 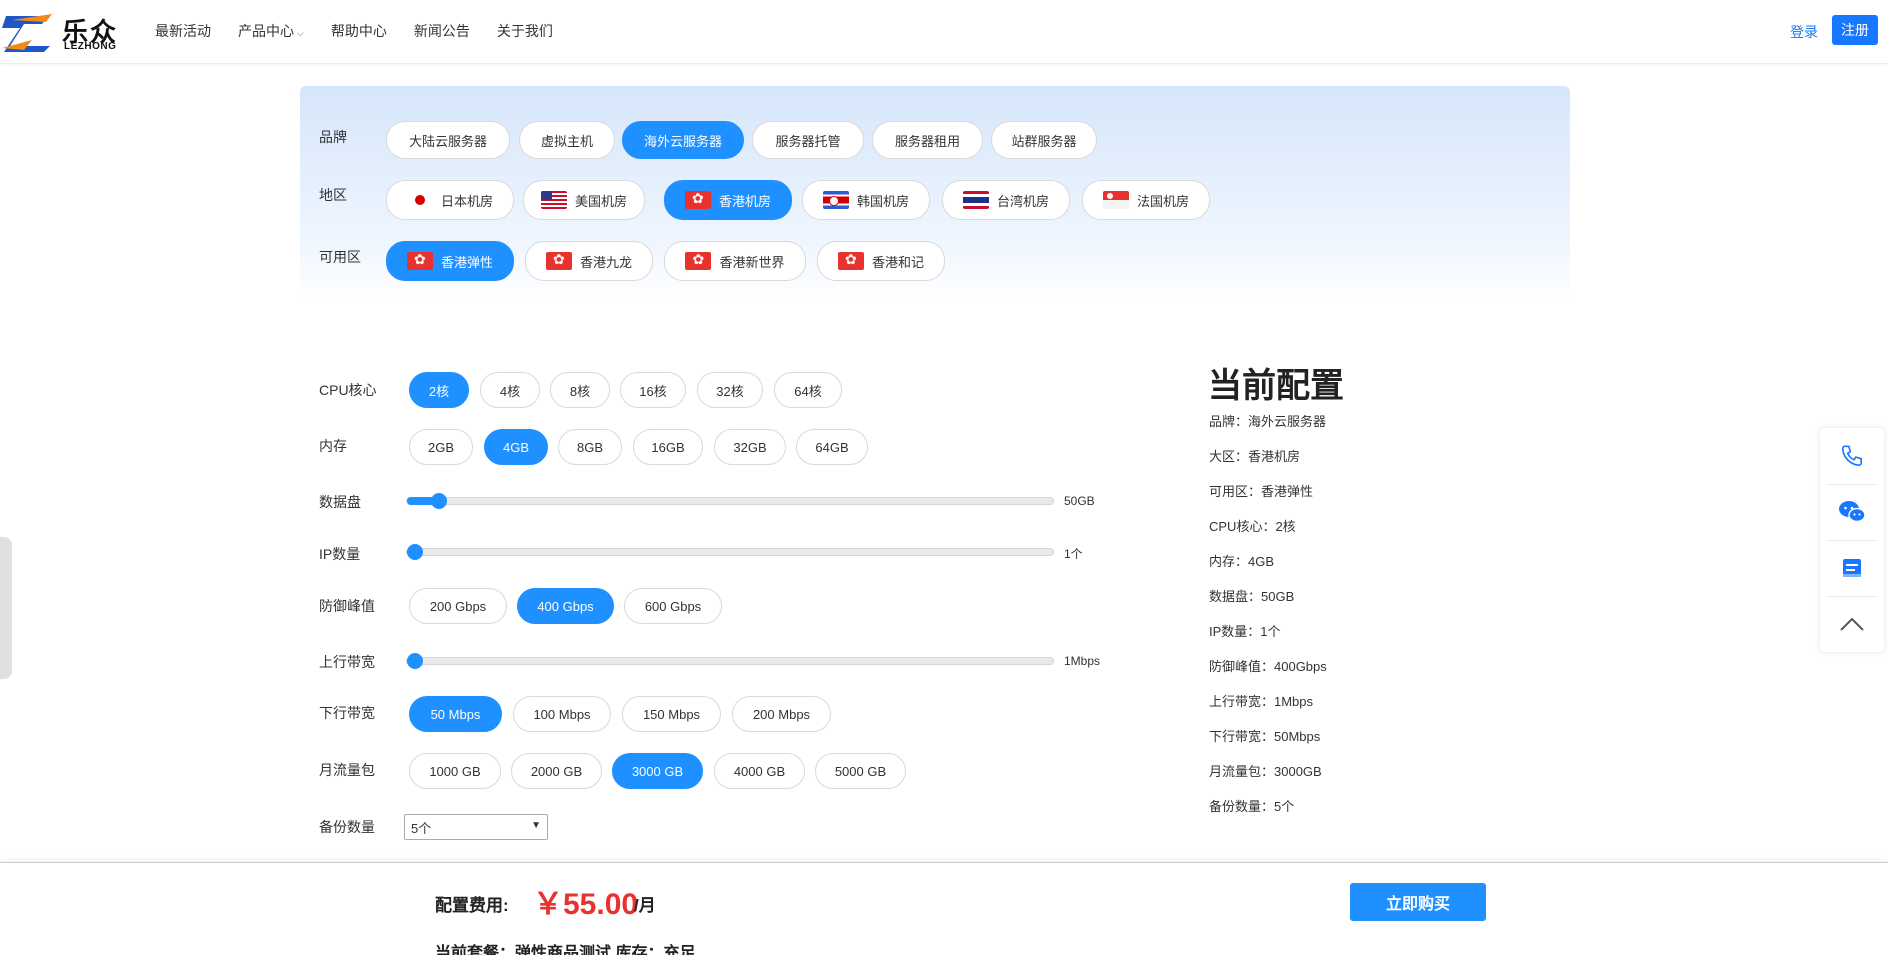 What do you see at coordinates (860, 771) in the screenshot?
I see `traffic-option-5000: 5000 GB` at bounding box center [860, 771].